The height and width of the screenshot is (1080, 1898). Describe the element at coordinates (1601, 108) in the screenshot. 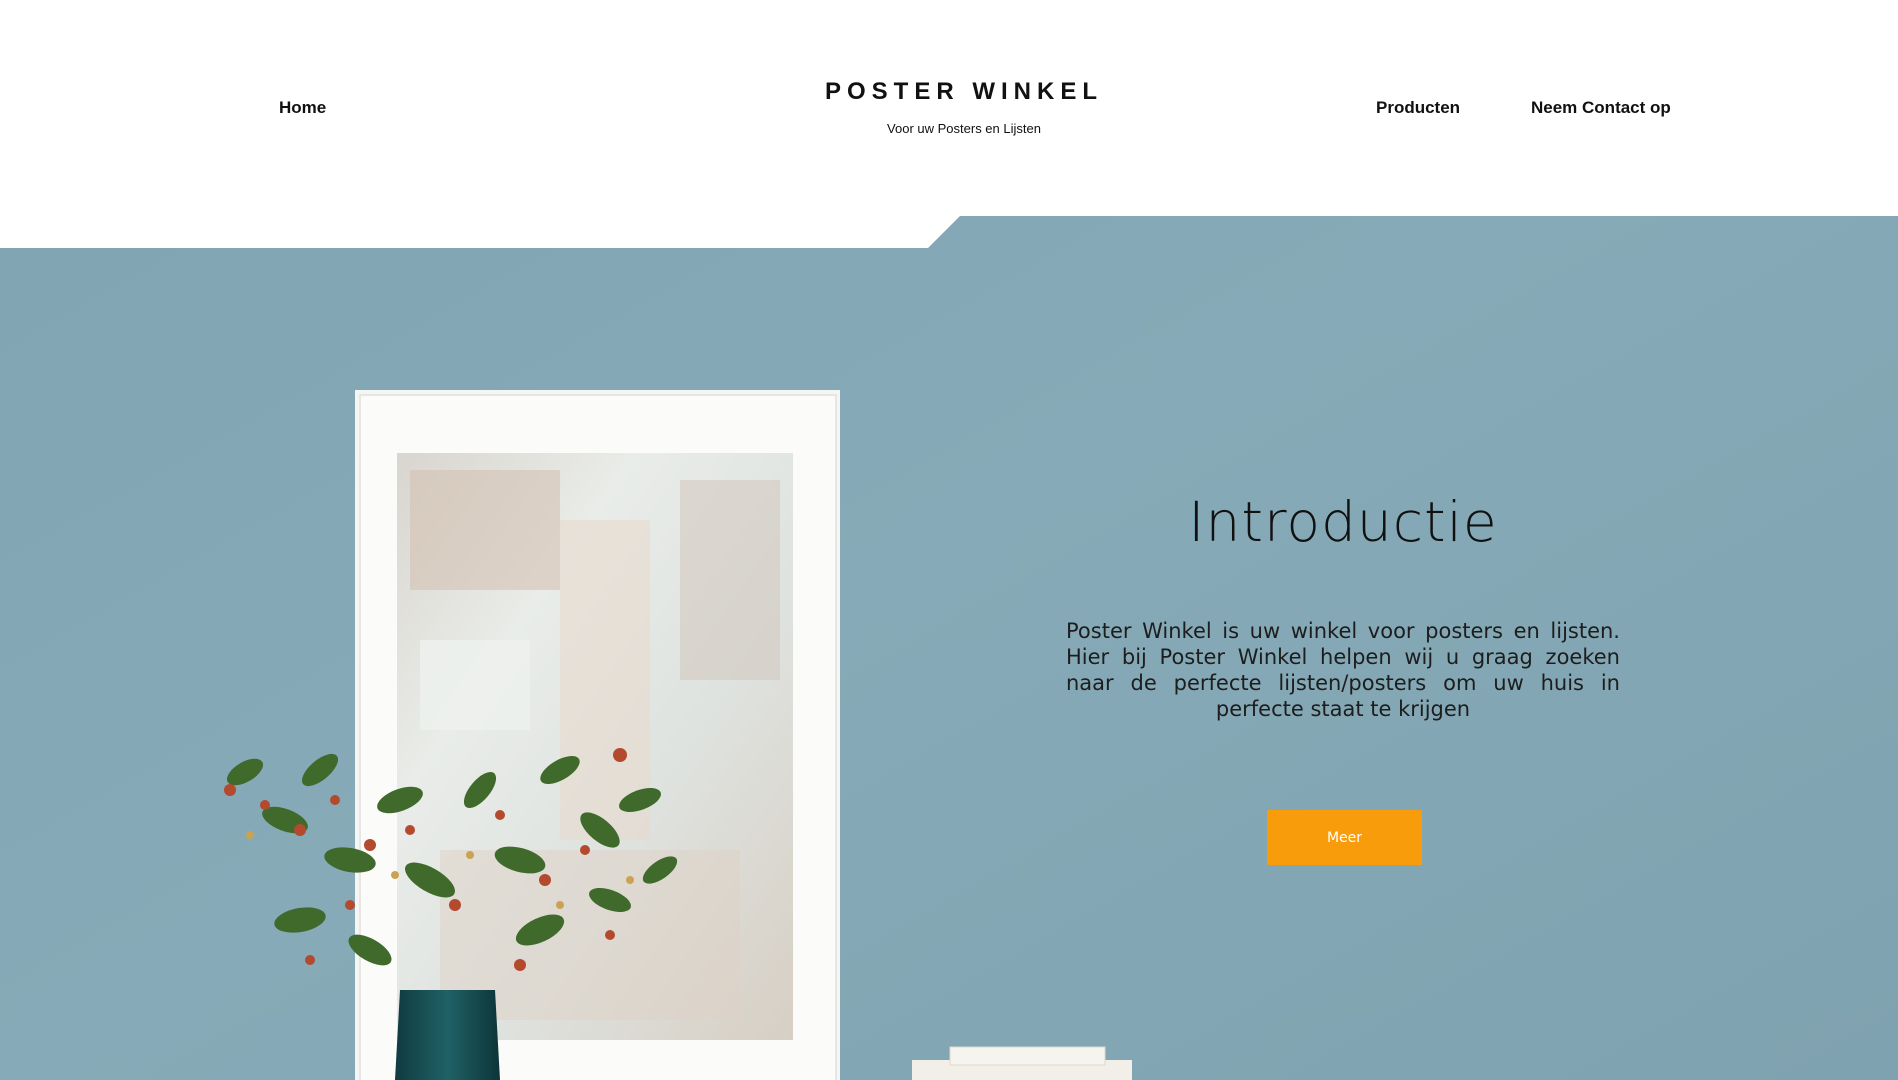

I see `nav-contact-link: Neem Contact op` at that location.